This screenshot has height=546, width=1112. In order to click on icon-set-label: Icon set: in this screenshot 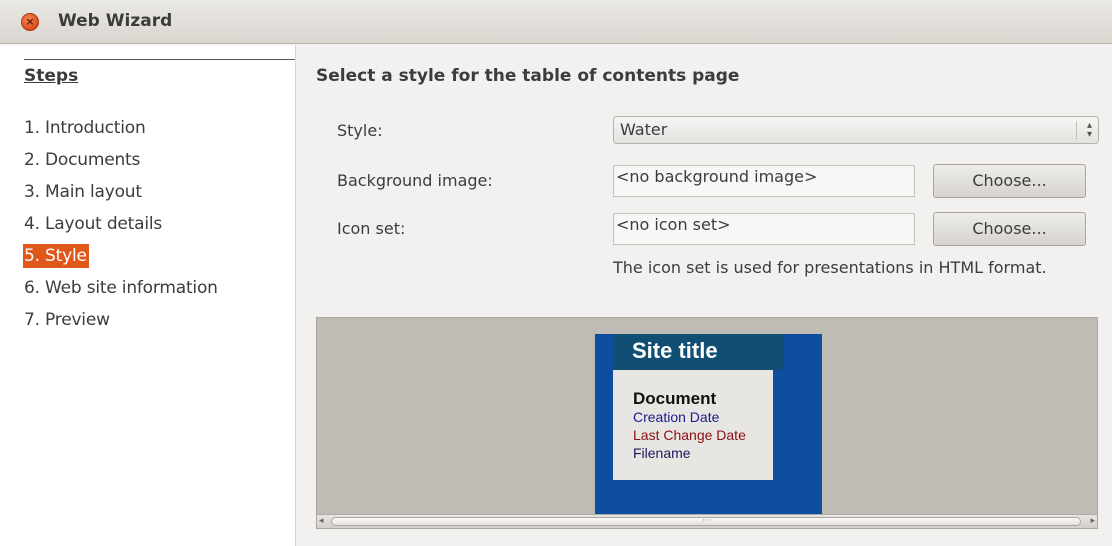, I will do `click(371, 228)`.